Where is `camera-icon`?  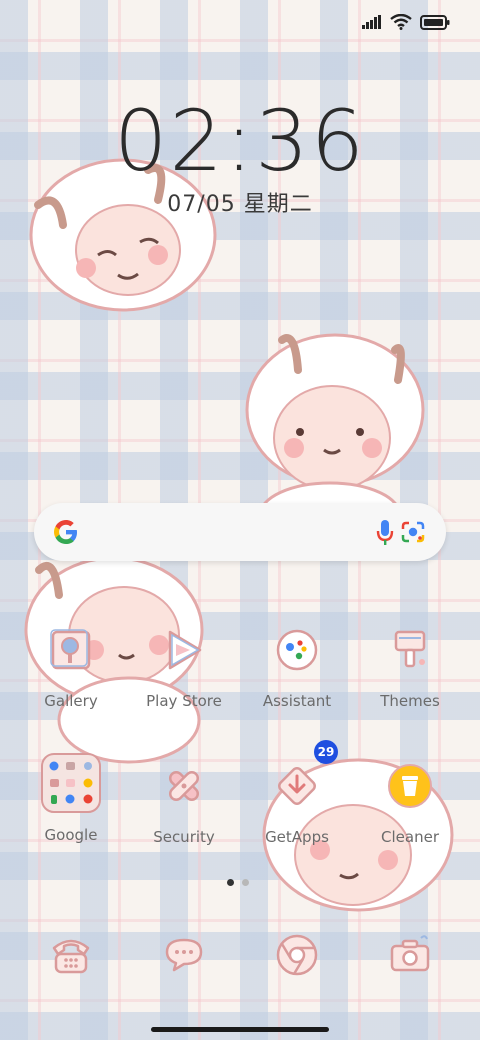 camera-icon is located at coordinates (410, 953).